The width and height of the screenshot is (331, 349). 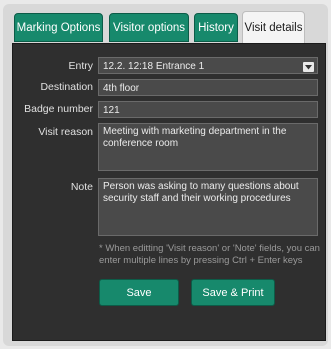 What do you see at coordinates (80, 66) in the screenshot?
I see `entry-label: Entry` at bounding box center [80, 66].